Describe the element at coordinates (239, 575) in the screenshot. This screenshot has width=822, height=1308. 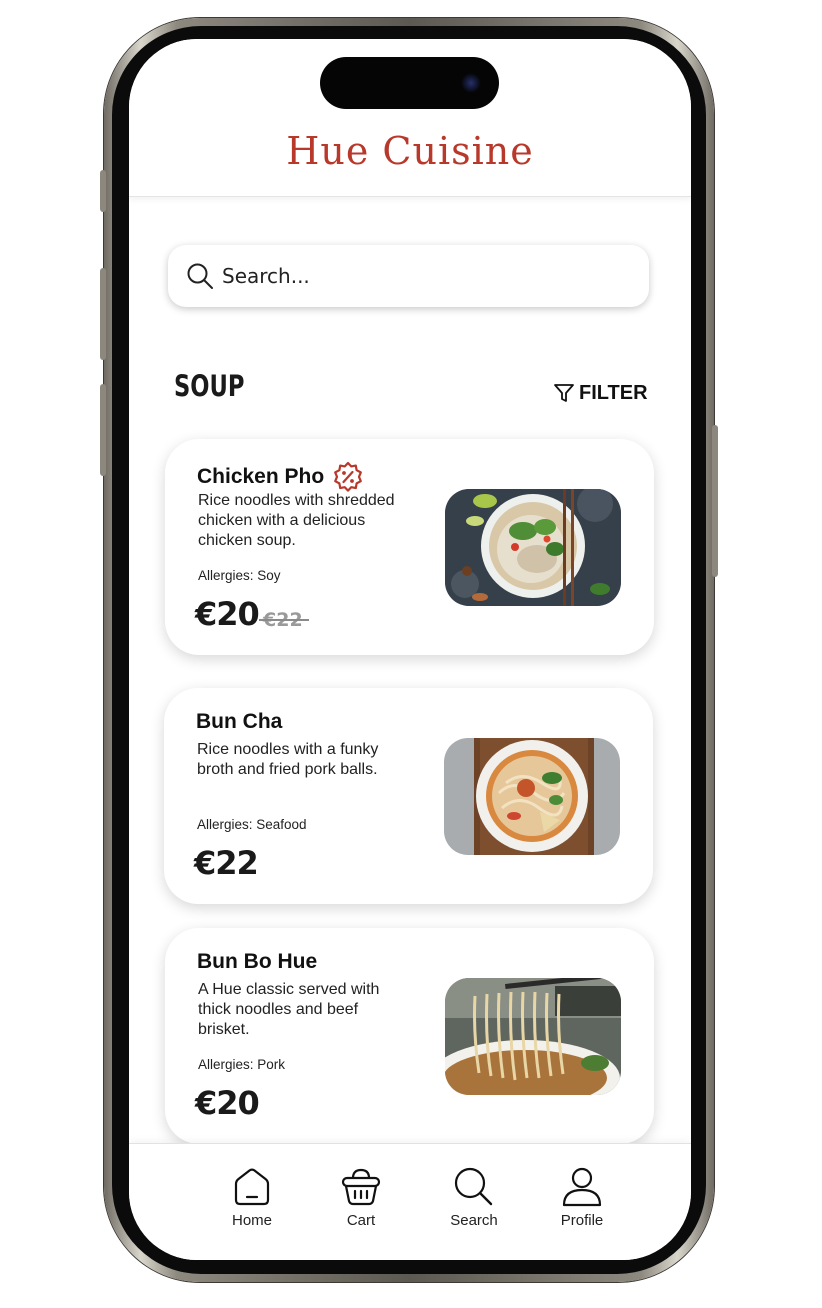
I see `dish-allergies: Allergies: Soy` at that location.